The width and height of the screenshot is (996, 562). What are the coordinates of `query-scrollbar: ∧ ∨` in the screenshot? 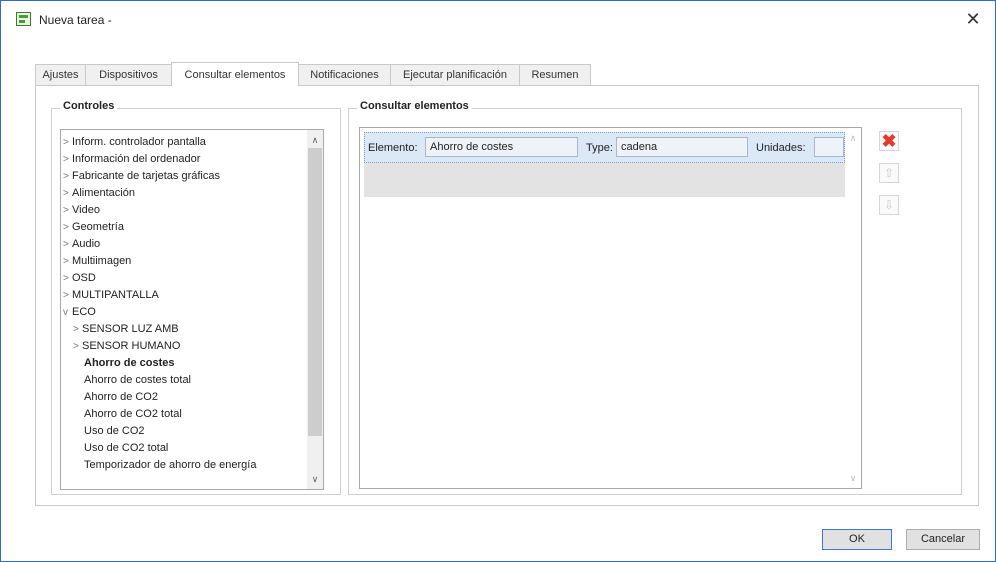 It's located at (853, 308).